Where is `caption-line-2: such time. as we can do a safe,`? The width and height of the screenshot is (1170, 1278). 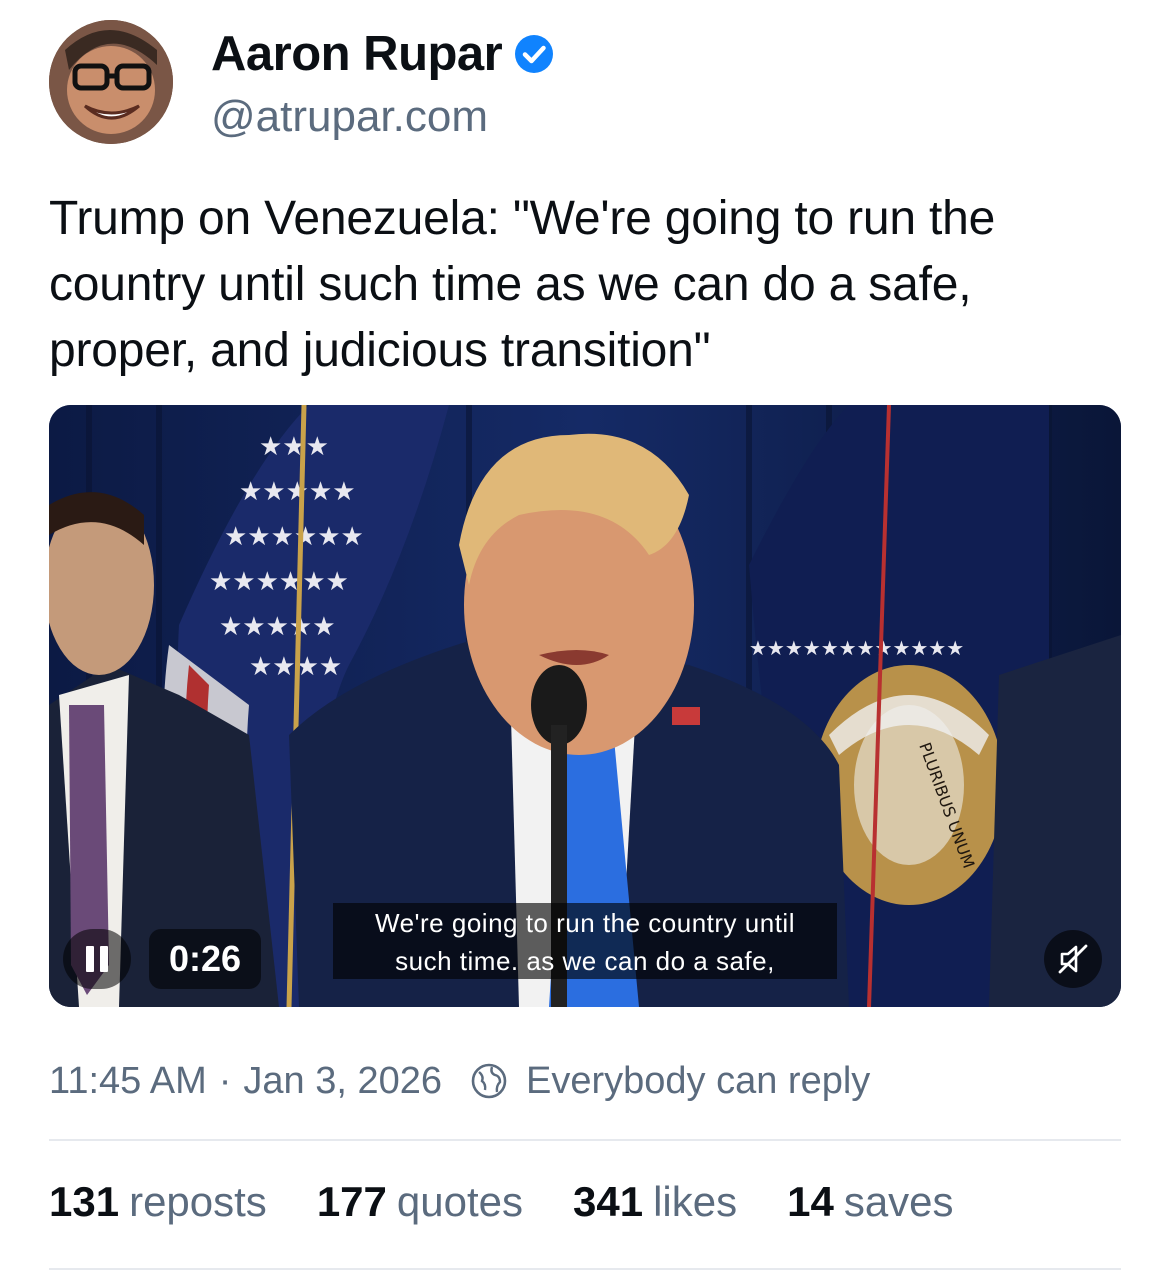 caption-line-2: such time. as we can do a safe, is located at coordinates (585, 961).